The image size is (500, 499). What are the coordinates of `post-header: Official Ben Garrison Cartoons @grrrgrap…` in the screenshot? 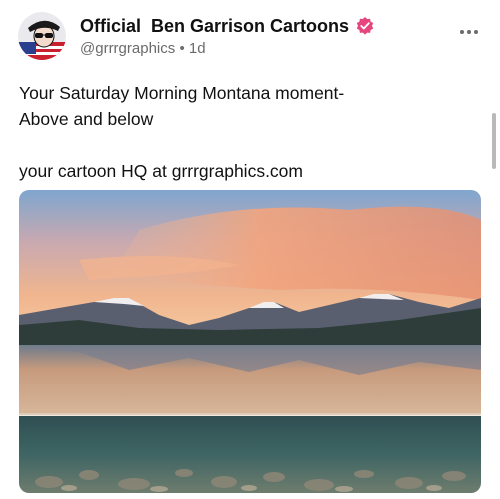 It's located at (265, 35).